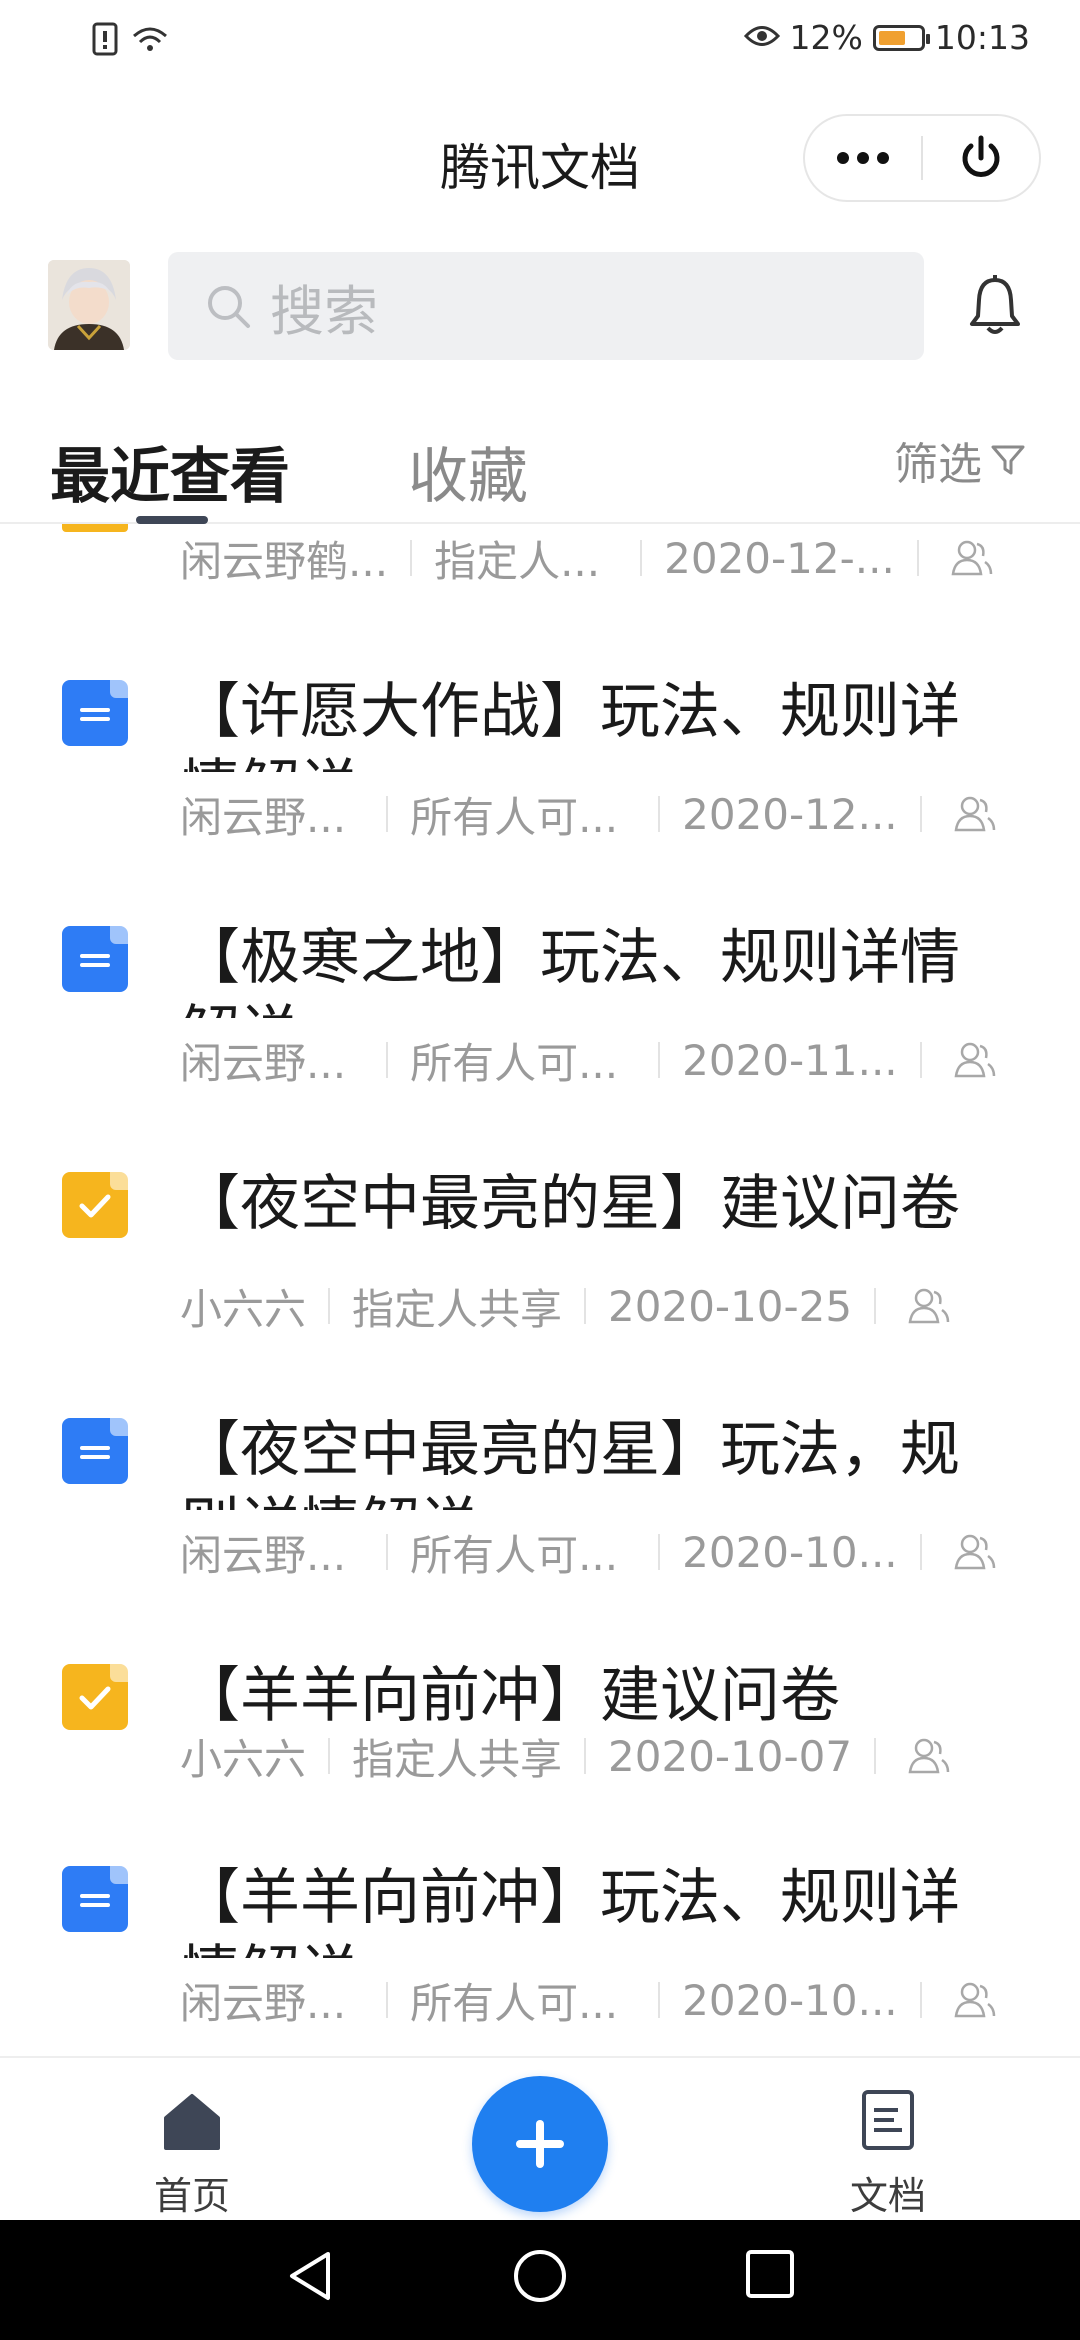 This screenshot has height=2340, width=1080. Describe the element at coordinates (546, 306) in the screenshot. I see `search-input: 搜索` at that location.